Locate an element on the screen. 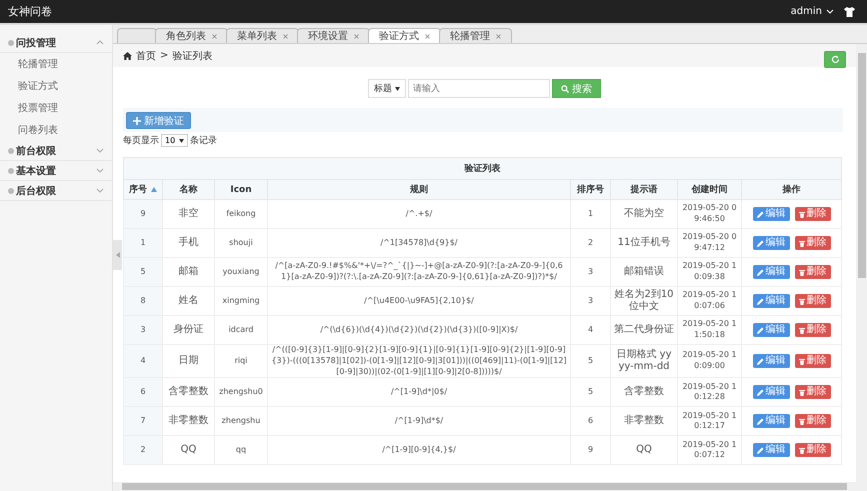  table-cell: 姓名 is located at coordinates (188, 301).